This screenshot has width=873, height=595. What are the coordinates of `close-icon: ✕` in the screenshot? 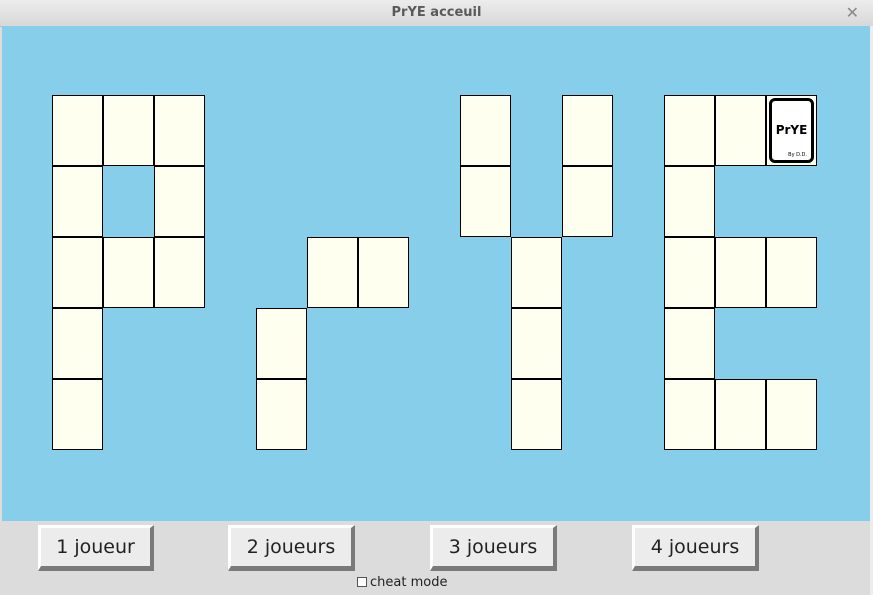 It's located at (852, 12).